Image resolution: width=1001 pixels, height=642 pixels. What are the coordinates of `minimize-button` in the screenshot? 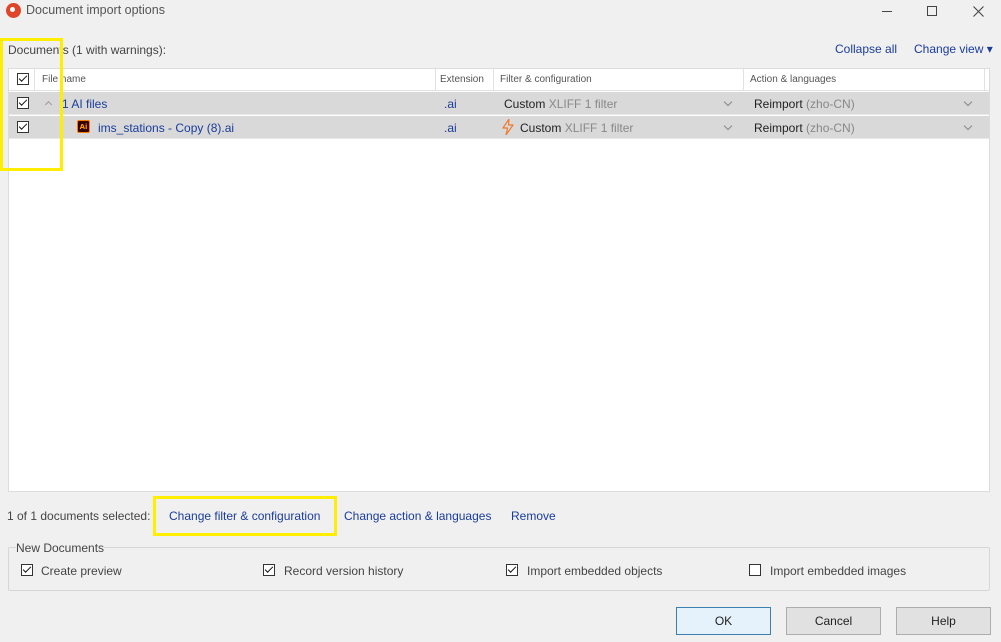 It's located at (887, 11).